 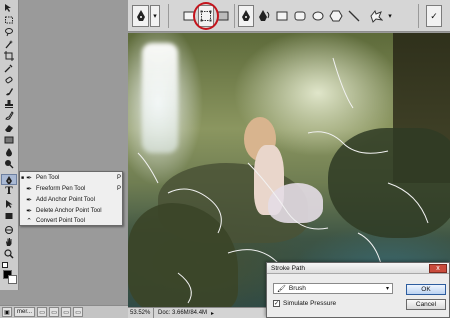 I want to click on taskbar: ▣ mer... ▭ ▭ ▭ ▭, so click(x=64, y=311).